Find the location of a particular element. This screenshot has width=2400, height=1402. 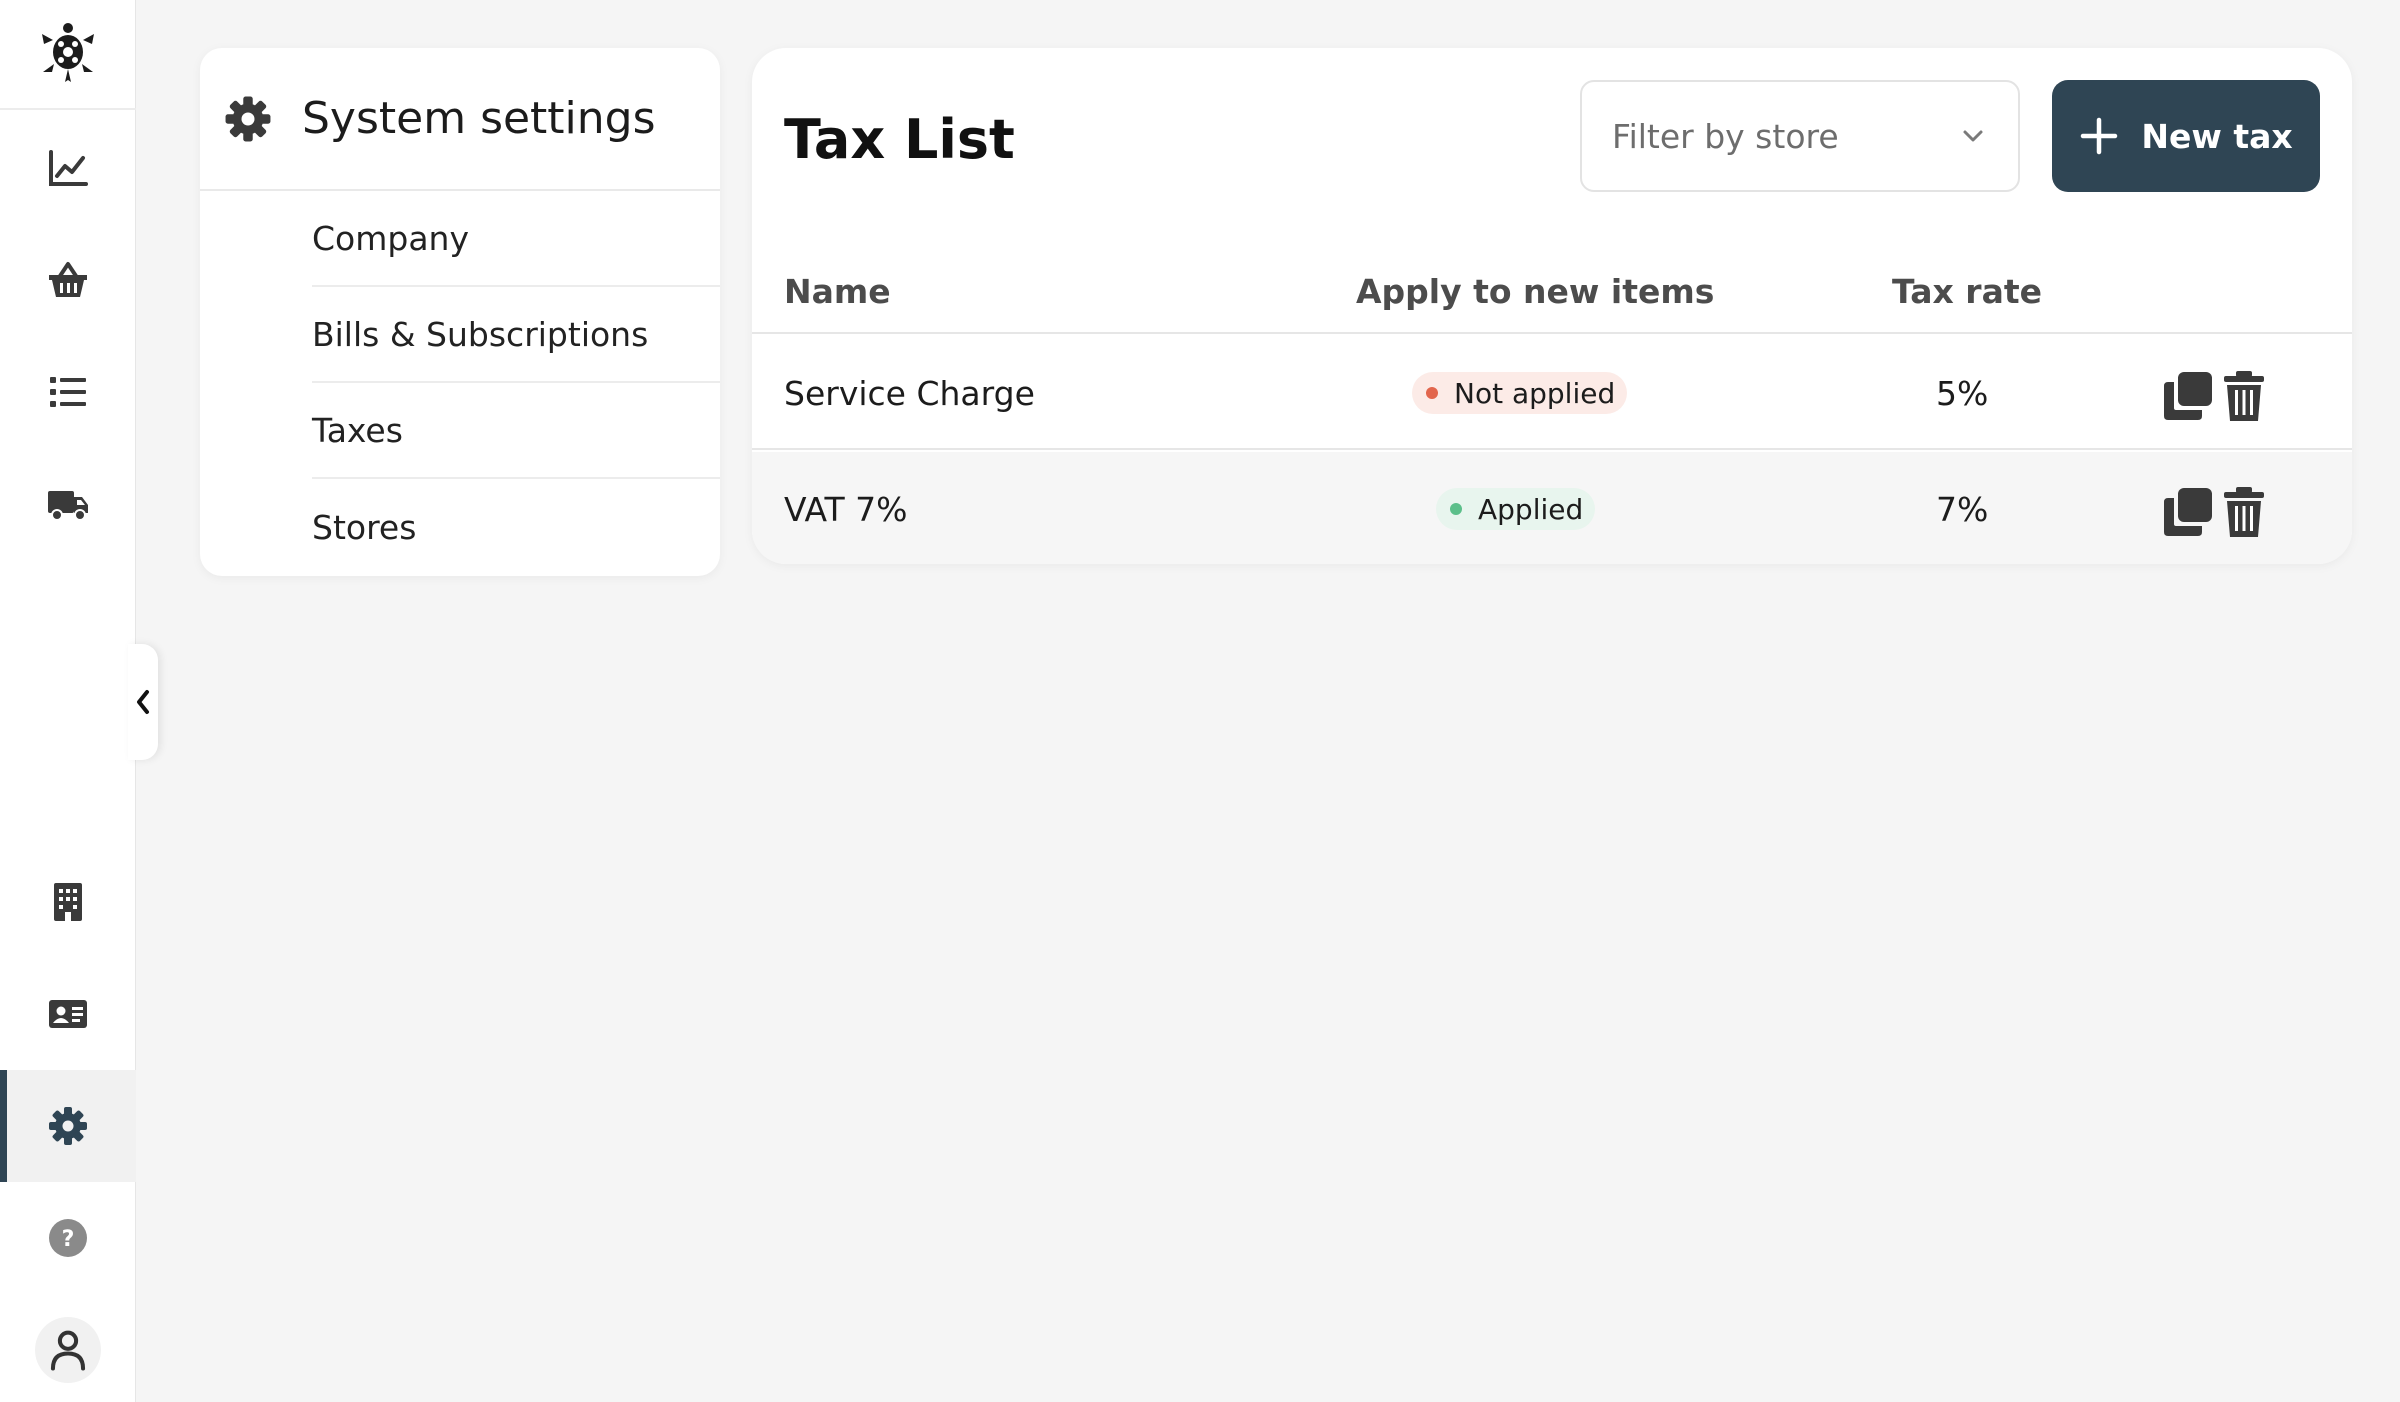

sidebar-item-account is located at coordinates (68, 1348).